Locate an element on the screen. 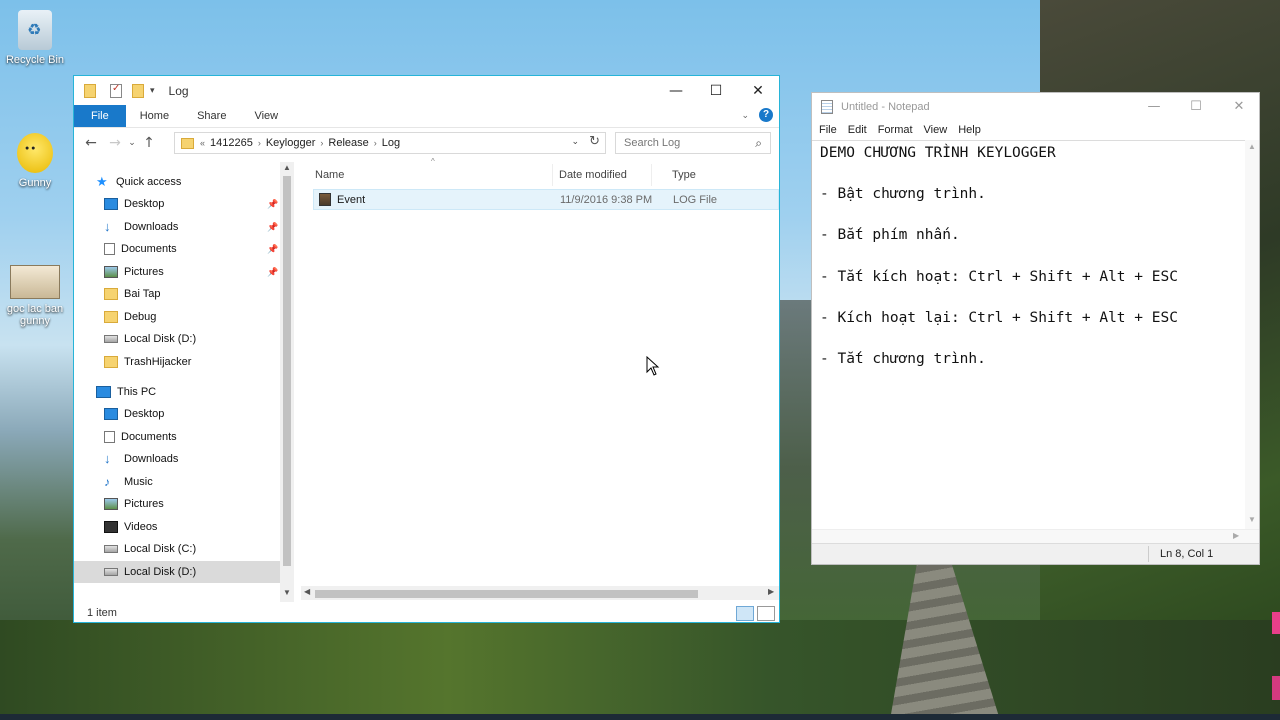 The width and height of the screenshot is (1280, 720). sidebar-item-pc-documents: Documents is located at coordinates (177, 437).